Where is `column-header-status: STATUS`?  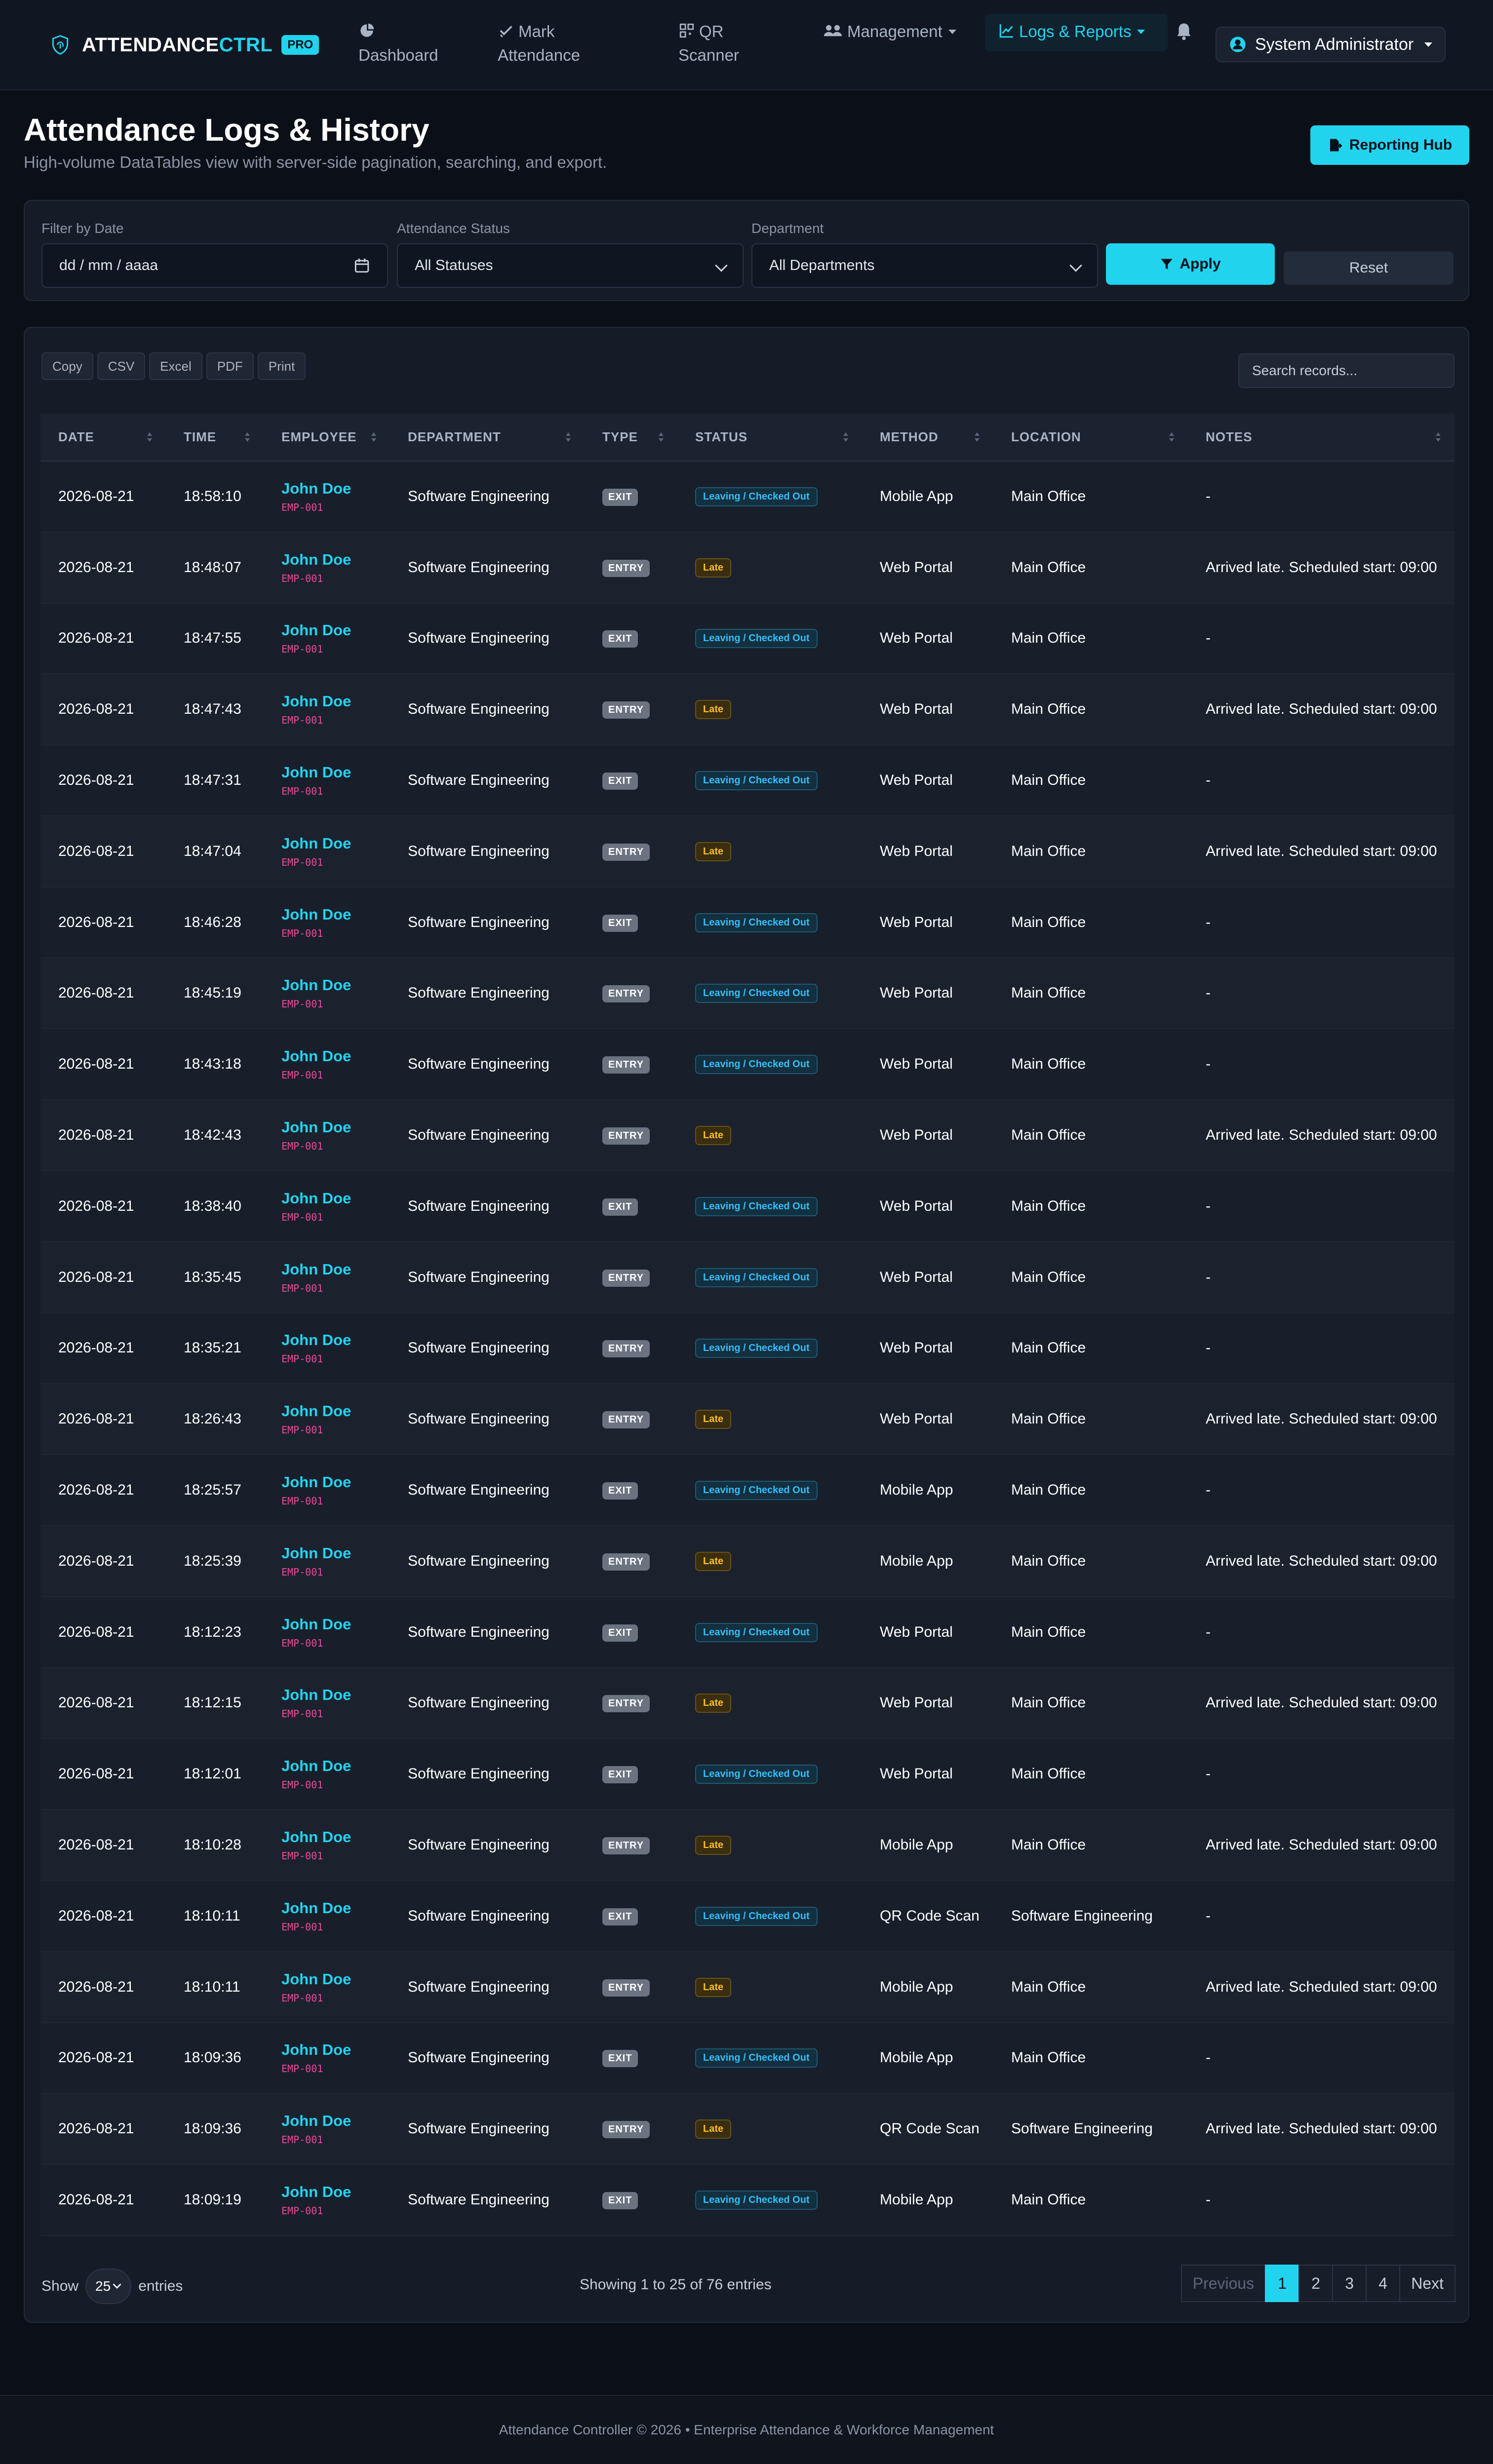 column-header-status: STATUS is located at coordinates (769, 438).